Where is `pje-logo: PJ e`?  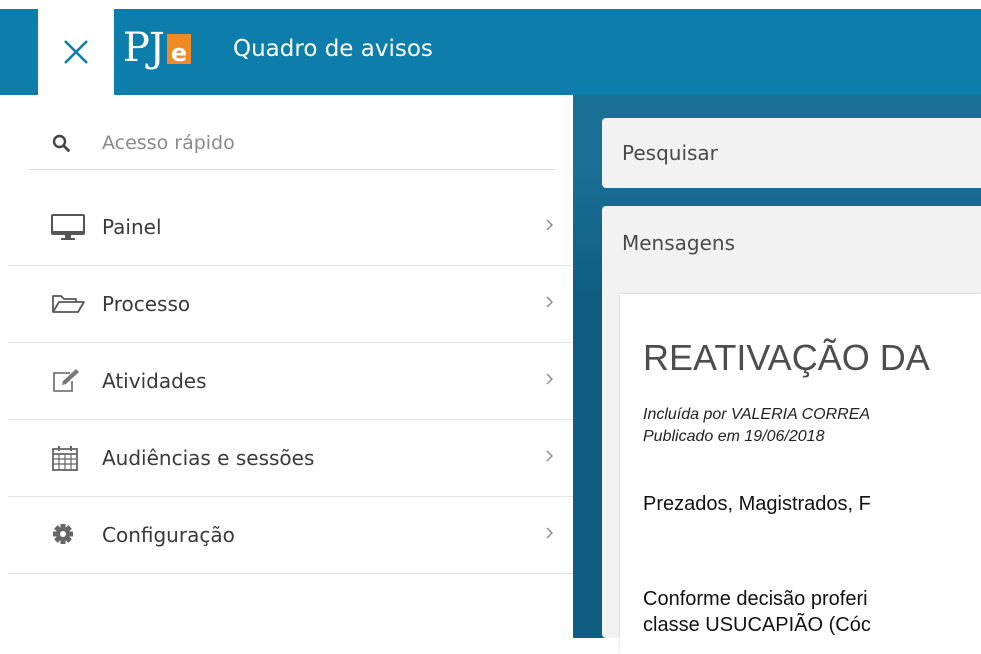
pje-logo: PJ e is located at coordinates (157, 43).